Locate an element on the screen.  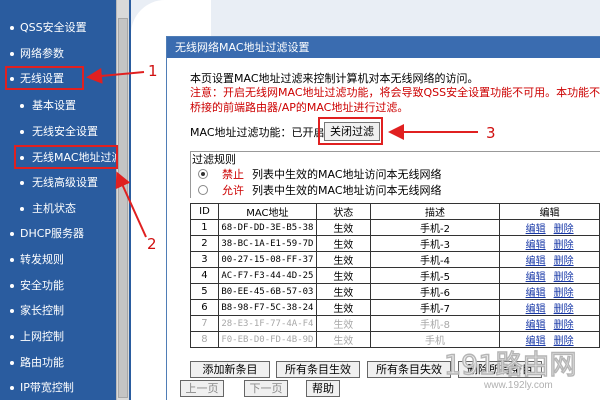
cell-mac: B8-98-F7-5C-38-24 is located at coordinates (267, 307).